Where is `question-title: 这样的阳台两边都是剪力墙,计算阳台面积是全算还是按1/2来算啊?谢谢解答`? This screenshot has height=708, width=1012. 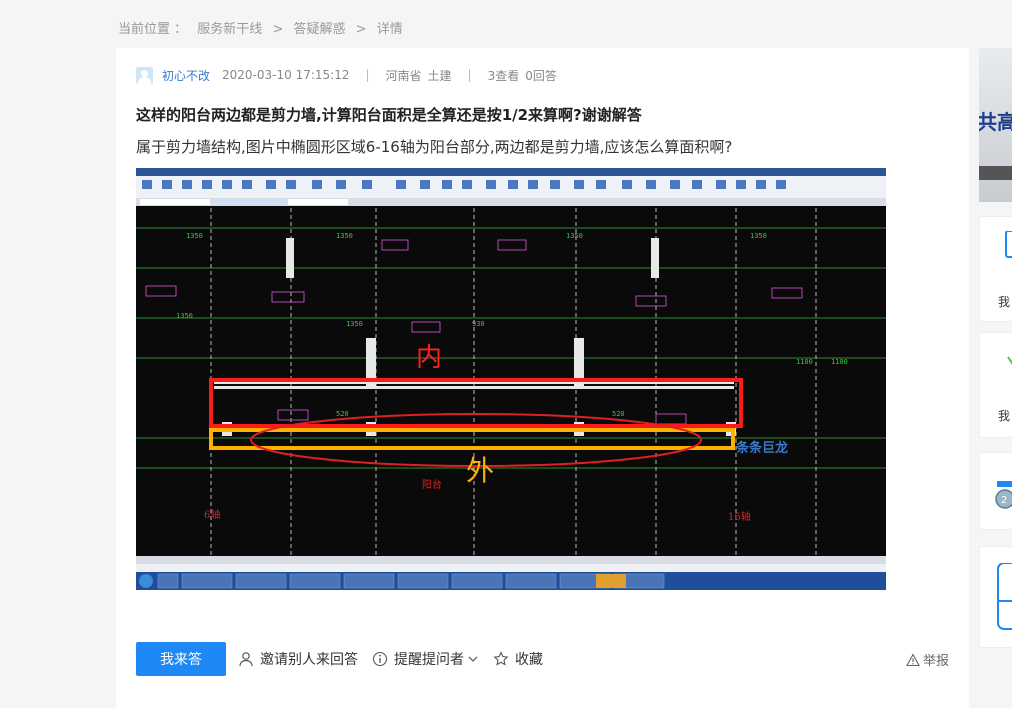 question-title: 这样的阳台两边都是剪力墙,计算阳台面积是全算还是按1/2来算啊?谢谢解答 is located at coordinates (389, 115).